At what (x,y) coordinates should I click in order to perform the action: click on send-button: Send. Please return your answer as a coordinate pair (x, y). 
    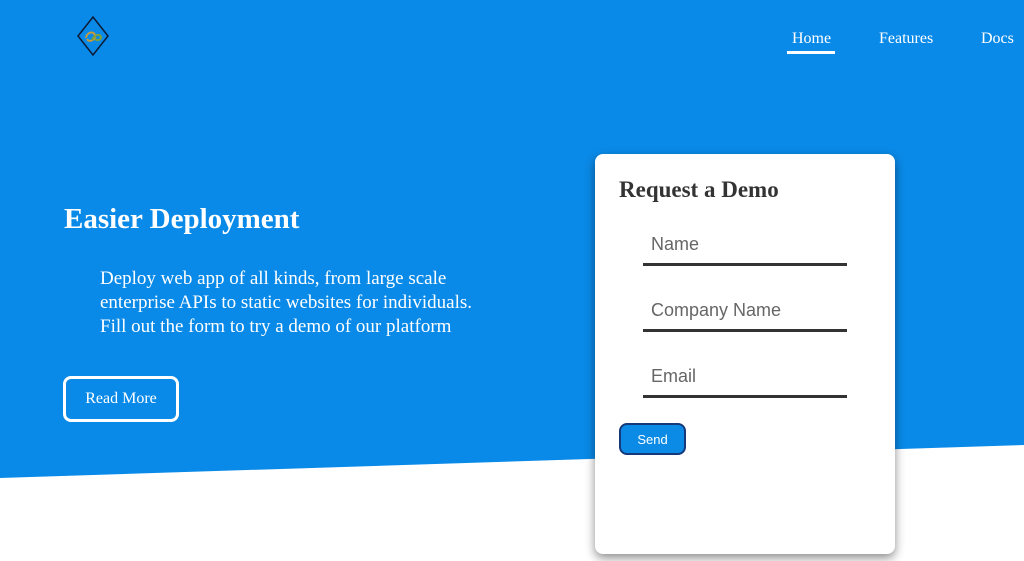
    Looking at the image, I should click on (652, 439).